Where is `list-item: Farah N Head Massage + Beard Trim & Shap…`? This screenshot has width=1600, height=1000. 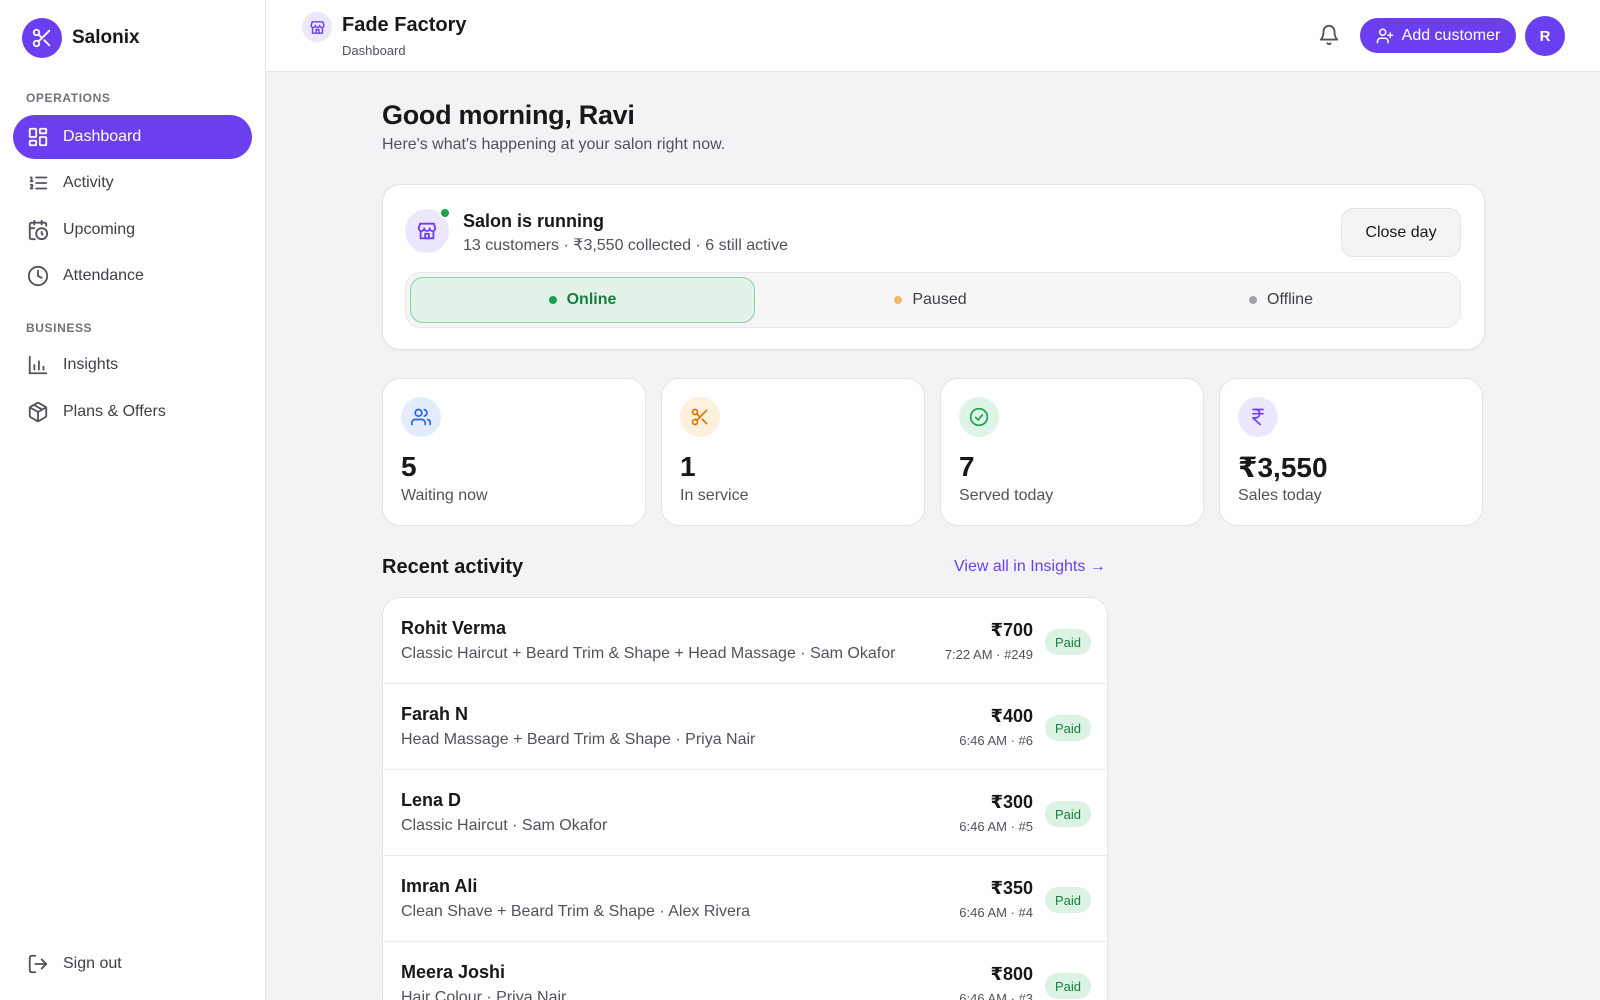
list-item: Farah N Head Massage + Beard Trim & Shap… is located at coordinates (745, 727).